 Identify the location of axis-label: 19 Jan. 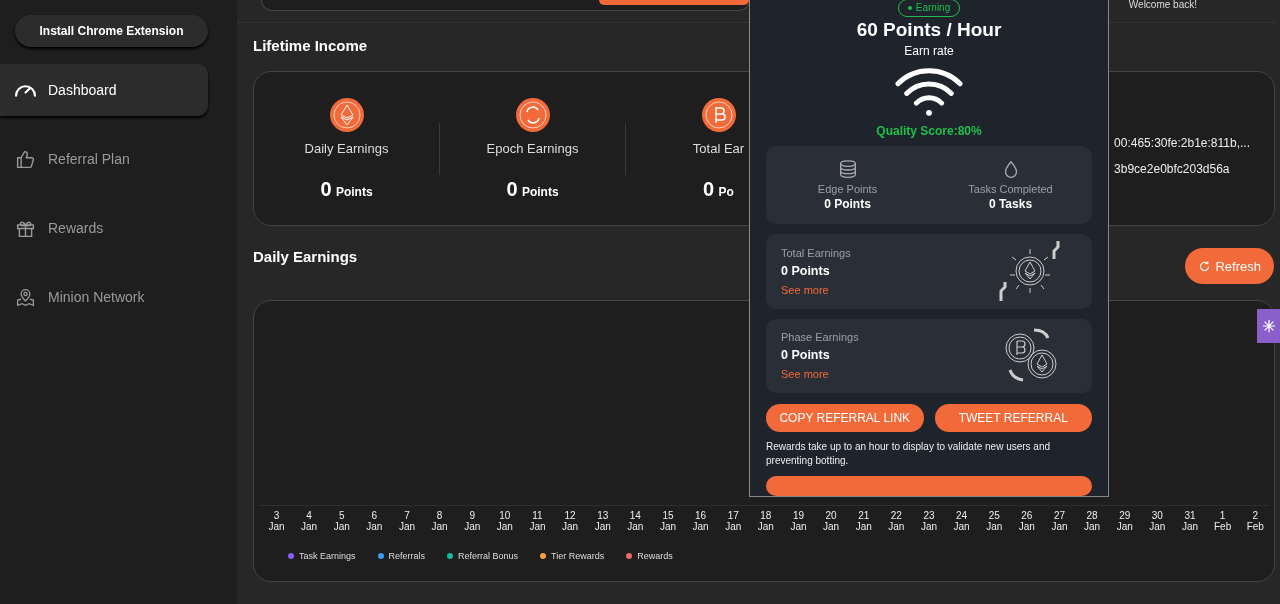
(798, 521).